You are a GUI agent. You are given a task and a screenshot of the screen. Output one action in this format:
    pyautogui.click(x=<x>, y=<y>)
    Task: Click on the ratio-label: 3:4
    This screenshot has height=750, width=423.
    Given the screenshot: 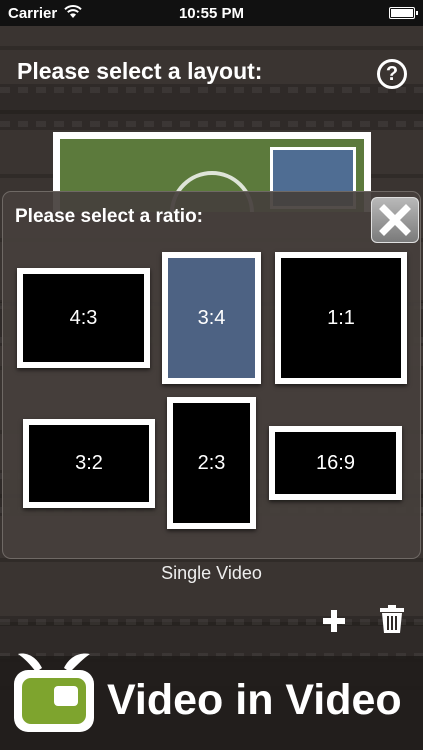 What is the action you would take?
    pyautogui.click(x=211, y=317)
    